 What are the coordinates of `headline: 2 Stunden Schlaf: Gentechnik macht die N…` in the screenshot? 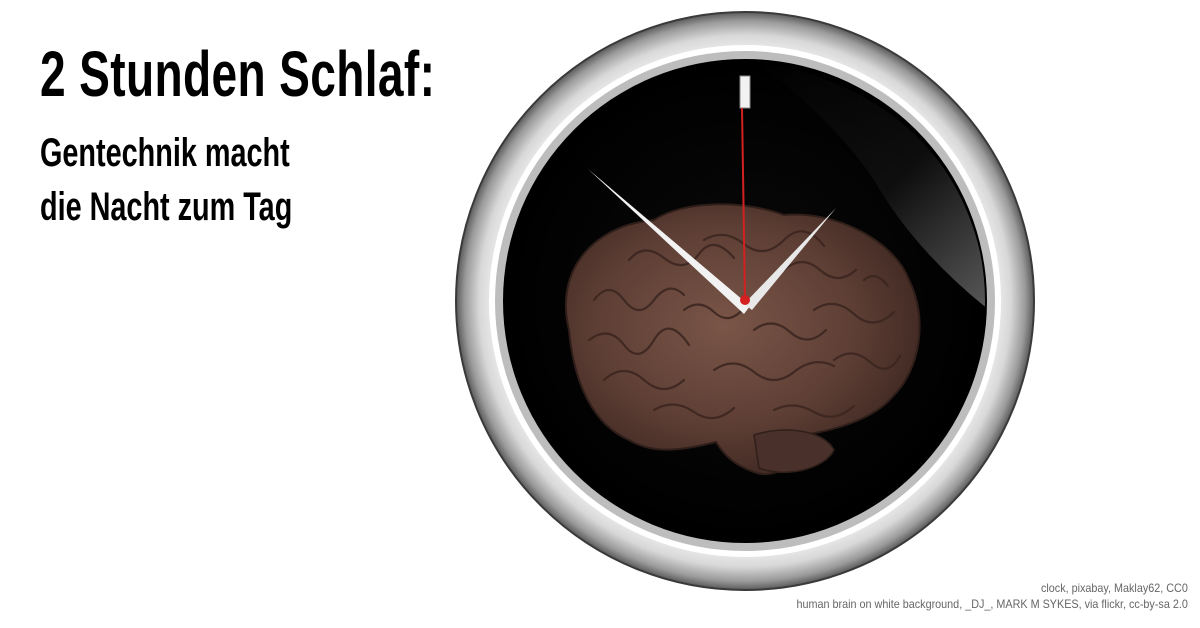 It's located at (270, 133).